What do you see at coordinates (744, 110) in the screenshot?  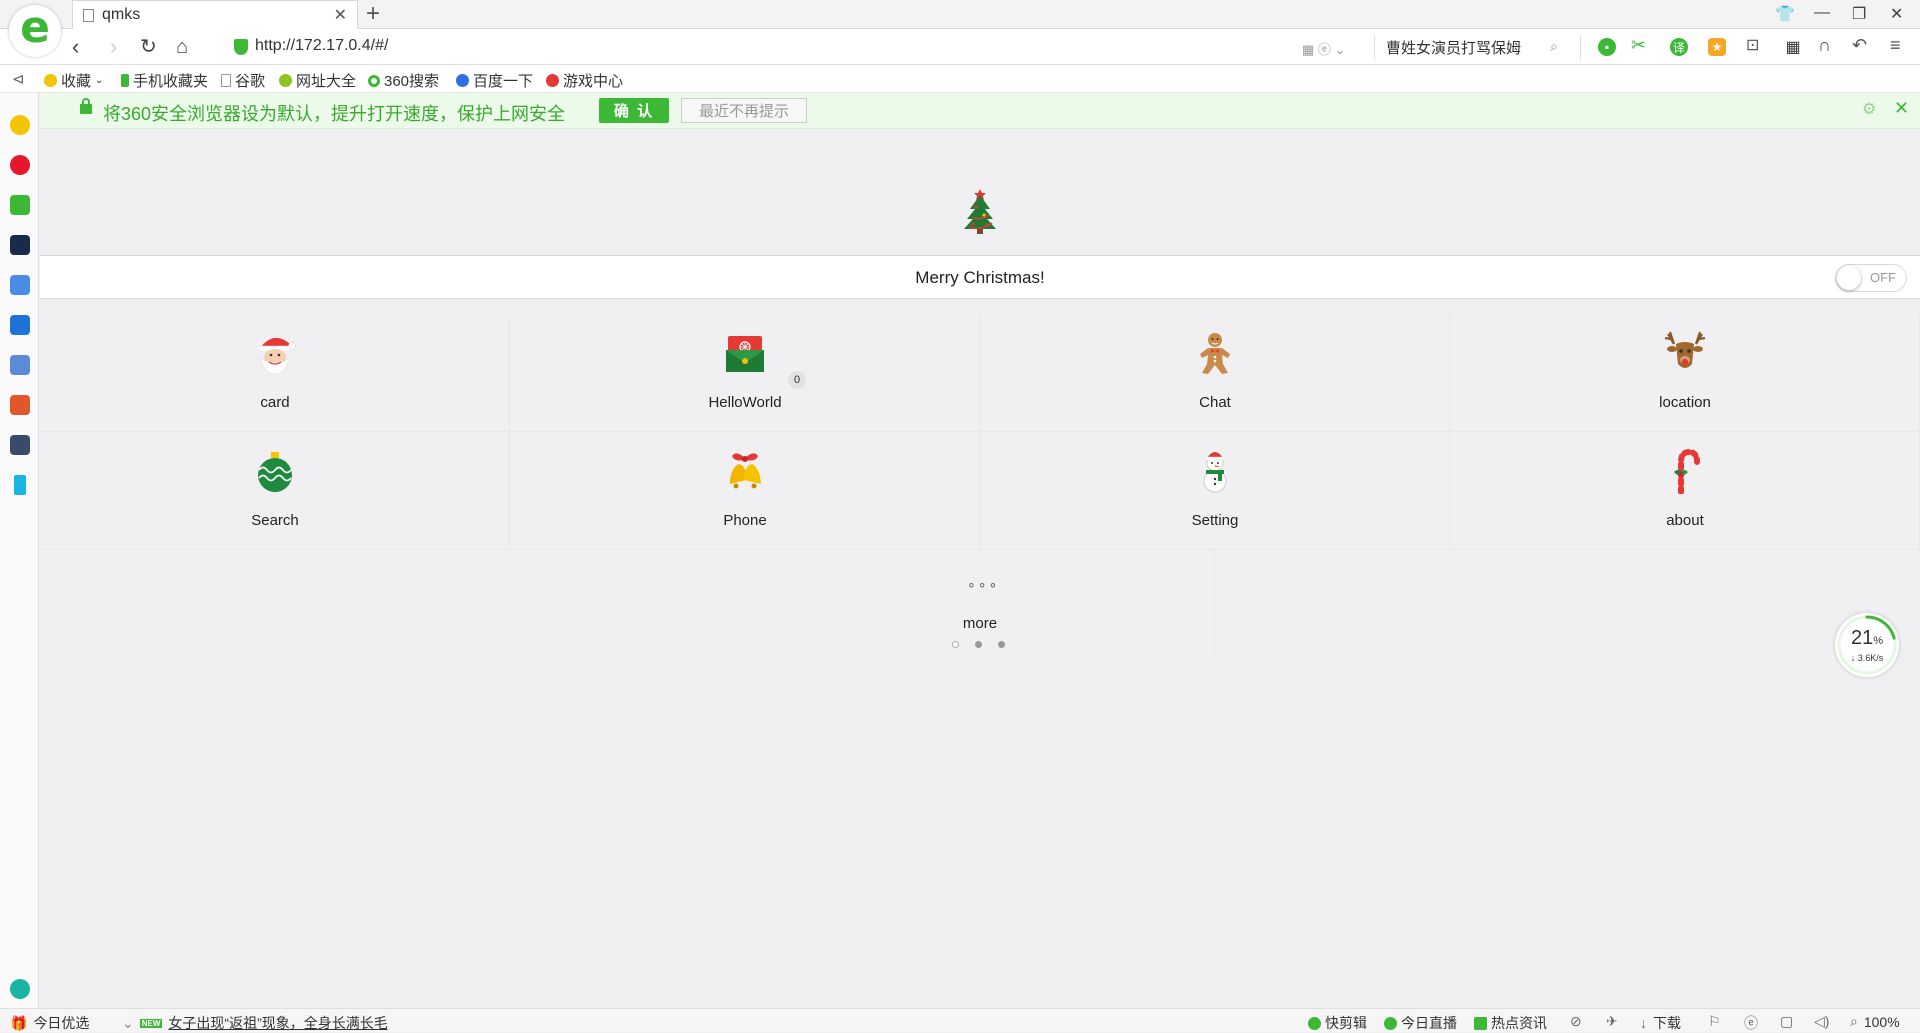 I see `dont-remind-button: 最近不再提示` at bounding box center [744, 110].